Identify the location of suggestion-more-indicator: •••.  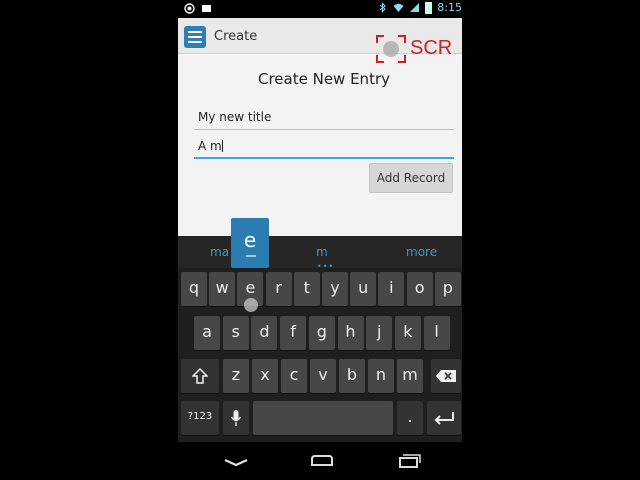
(326, 266).